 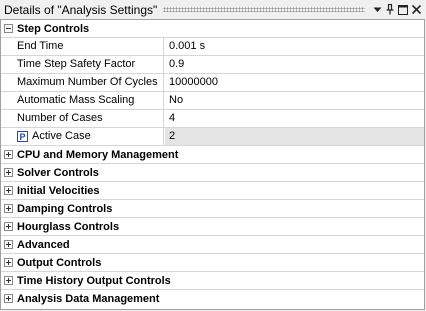 What do you see at coordinates (8, 28) in the screenshot?
I see `collapse-icon` at bounding box center [8, 28].